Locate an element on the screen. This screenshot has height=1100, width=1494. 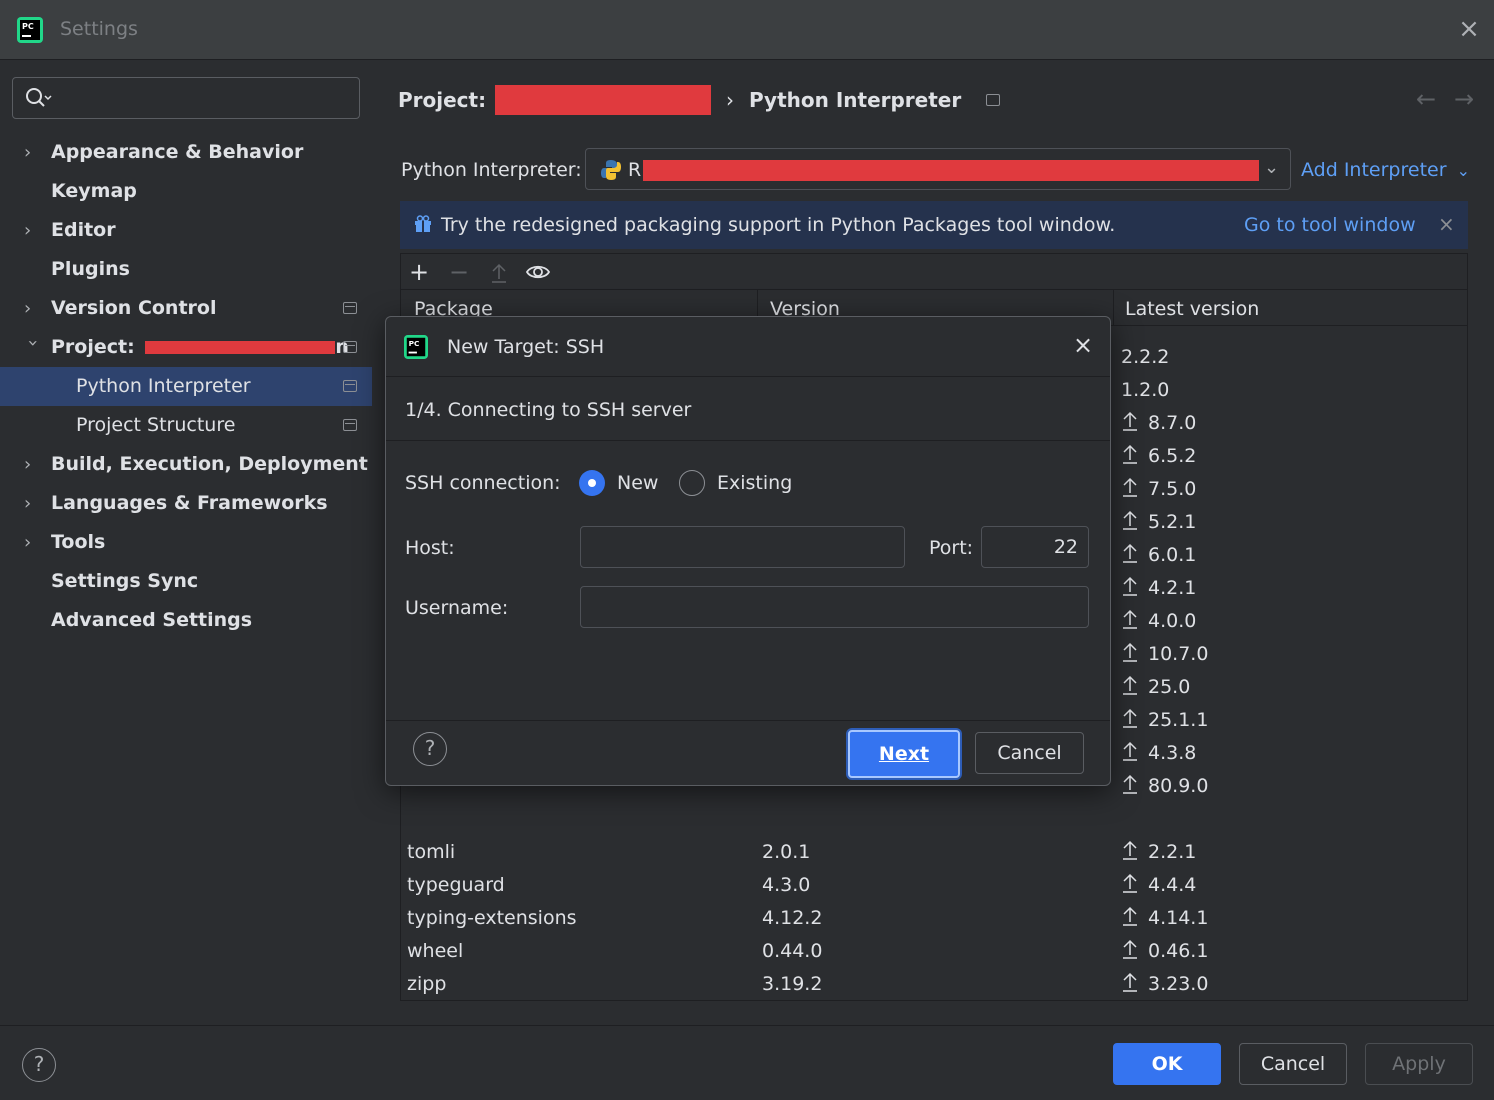
latest-version-cell: 5.2.1 is located at coordinates (1172, 522).